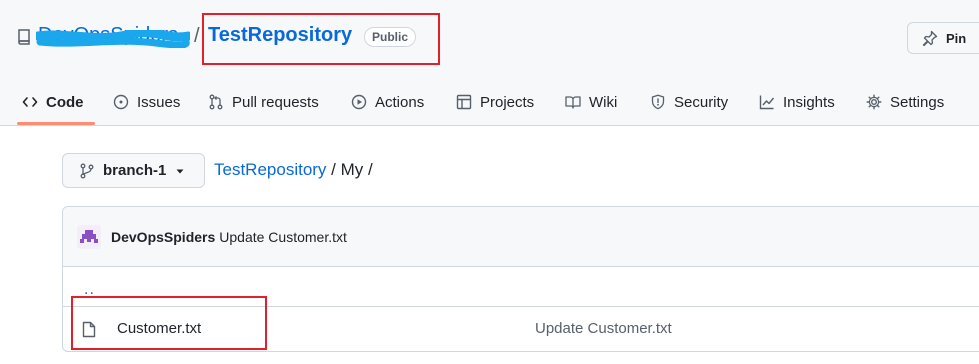  I want to click on play-icon, so click(359, 102).